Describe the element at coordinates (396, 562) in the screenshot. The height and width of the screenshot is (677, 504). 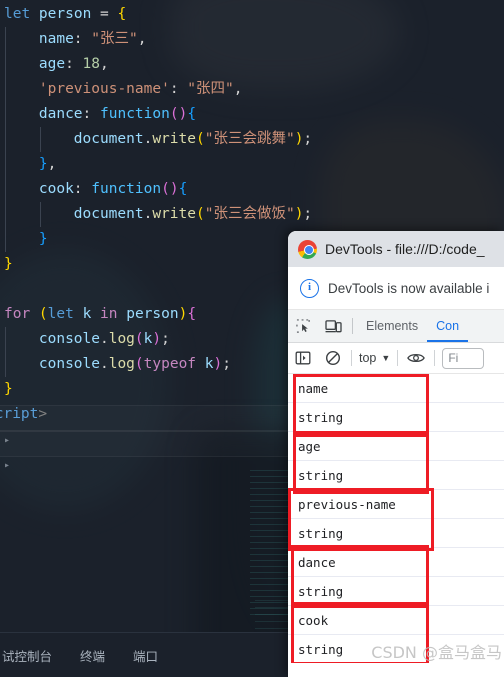
I see `console-log-row: dance` at that location.